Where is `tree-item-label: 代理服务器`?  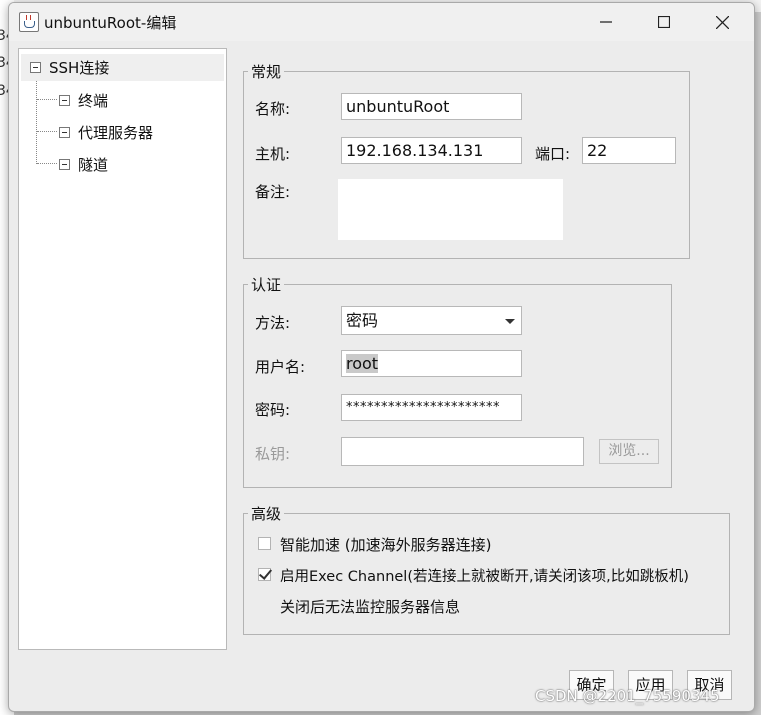
tree-item-label: 代理服务器 is located at coordinates (116, 132).